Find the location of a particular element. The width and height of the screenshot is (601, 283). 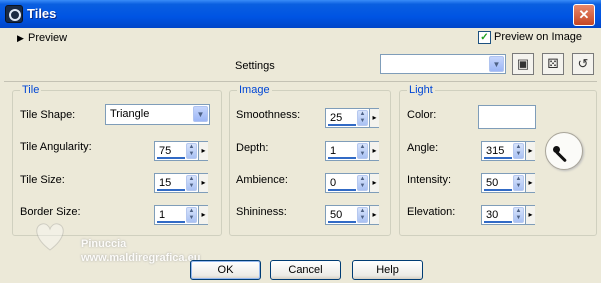

preset-dropdown: ▼ is located at coordinates (443, 64).